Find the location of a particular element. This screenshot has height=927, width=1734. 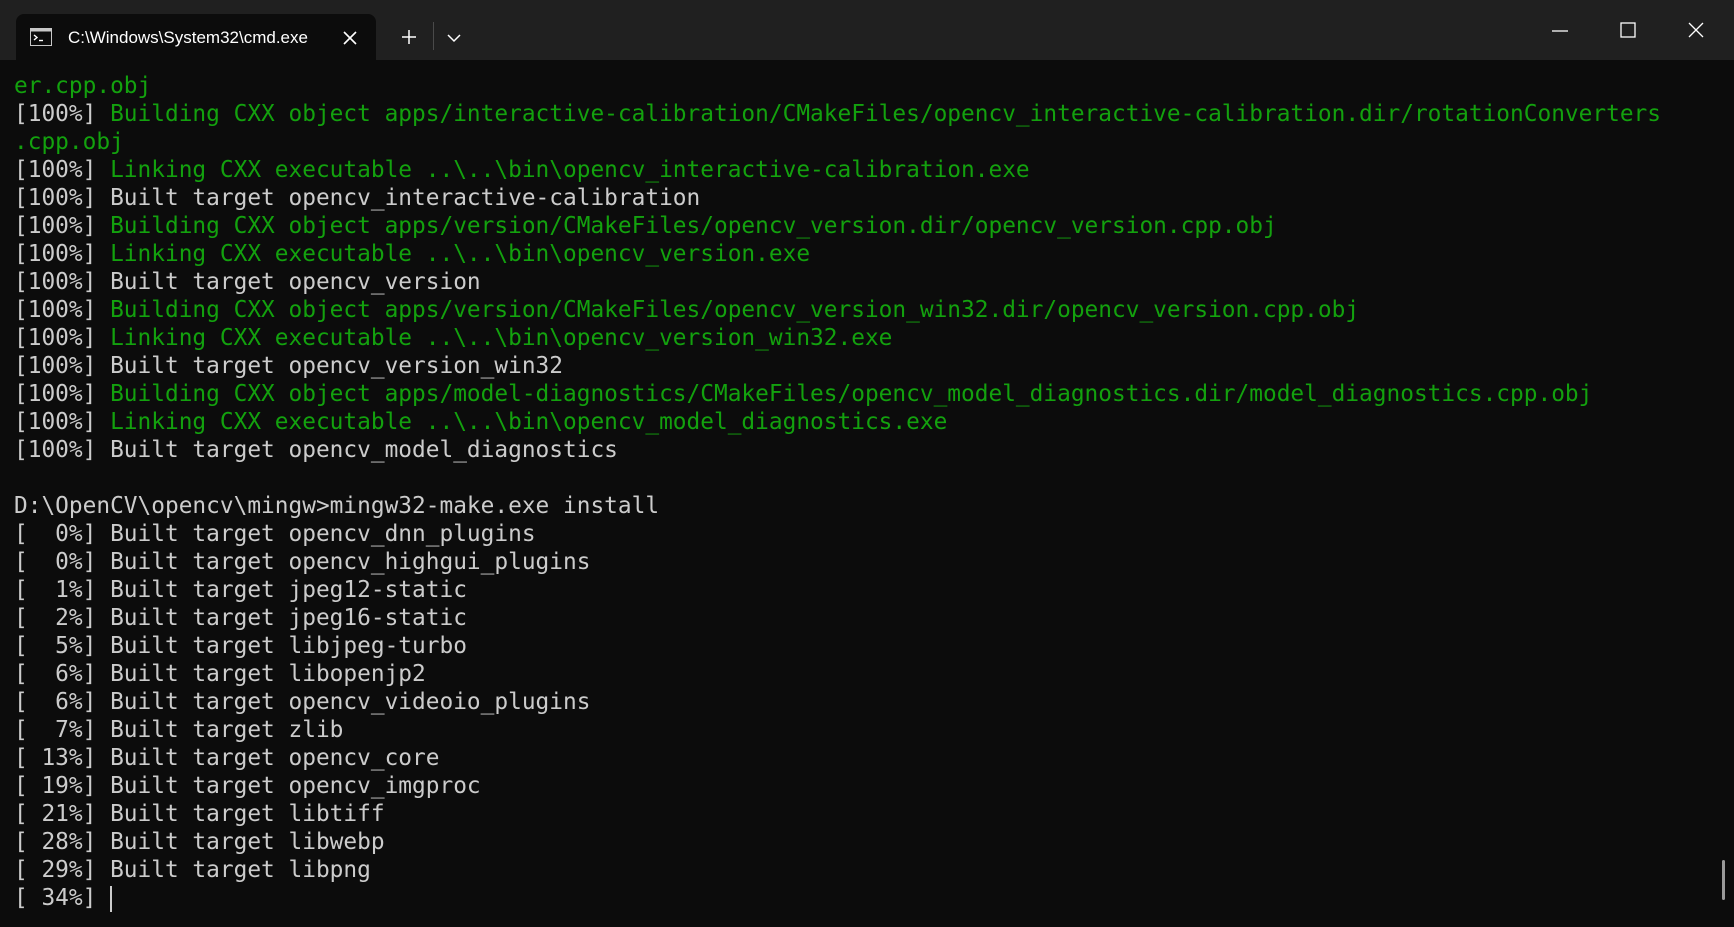

terminal-line: [100%] Built target opencv_version is located at coordinates (864, 282).